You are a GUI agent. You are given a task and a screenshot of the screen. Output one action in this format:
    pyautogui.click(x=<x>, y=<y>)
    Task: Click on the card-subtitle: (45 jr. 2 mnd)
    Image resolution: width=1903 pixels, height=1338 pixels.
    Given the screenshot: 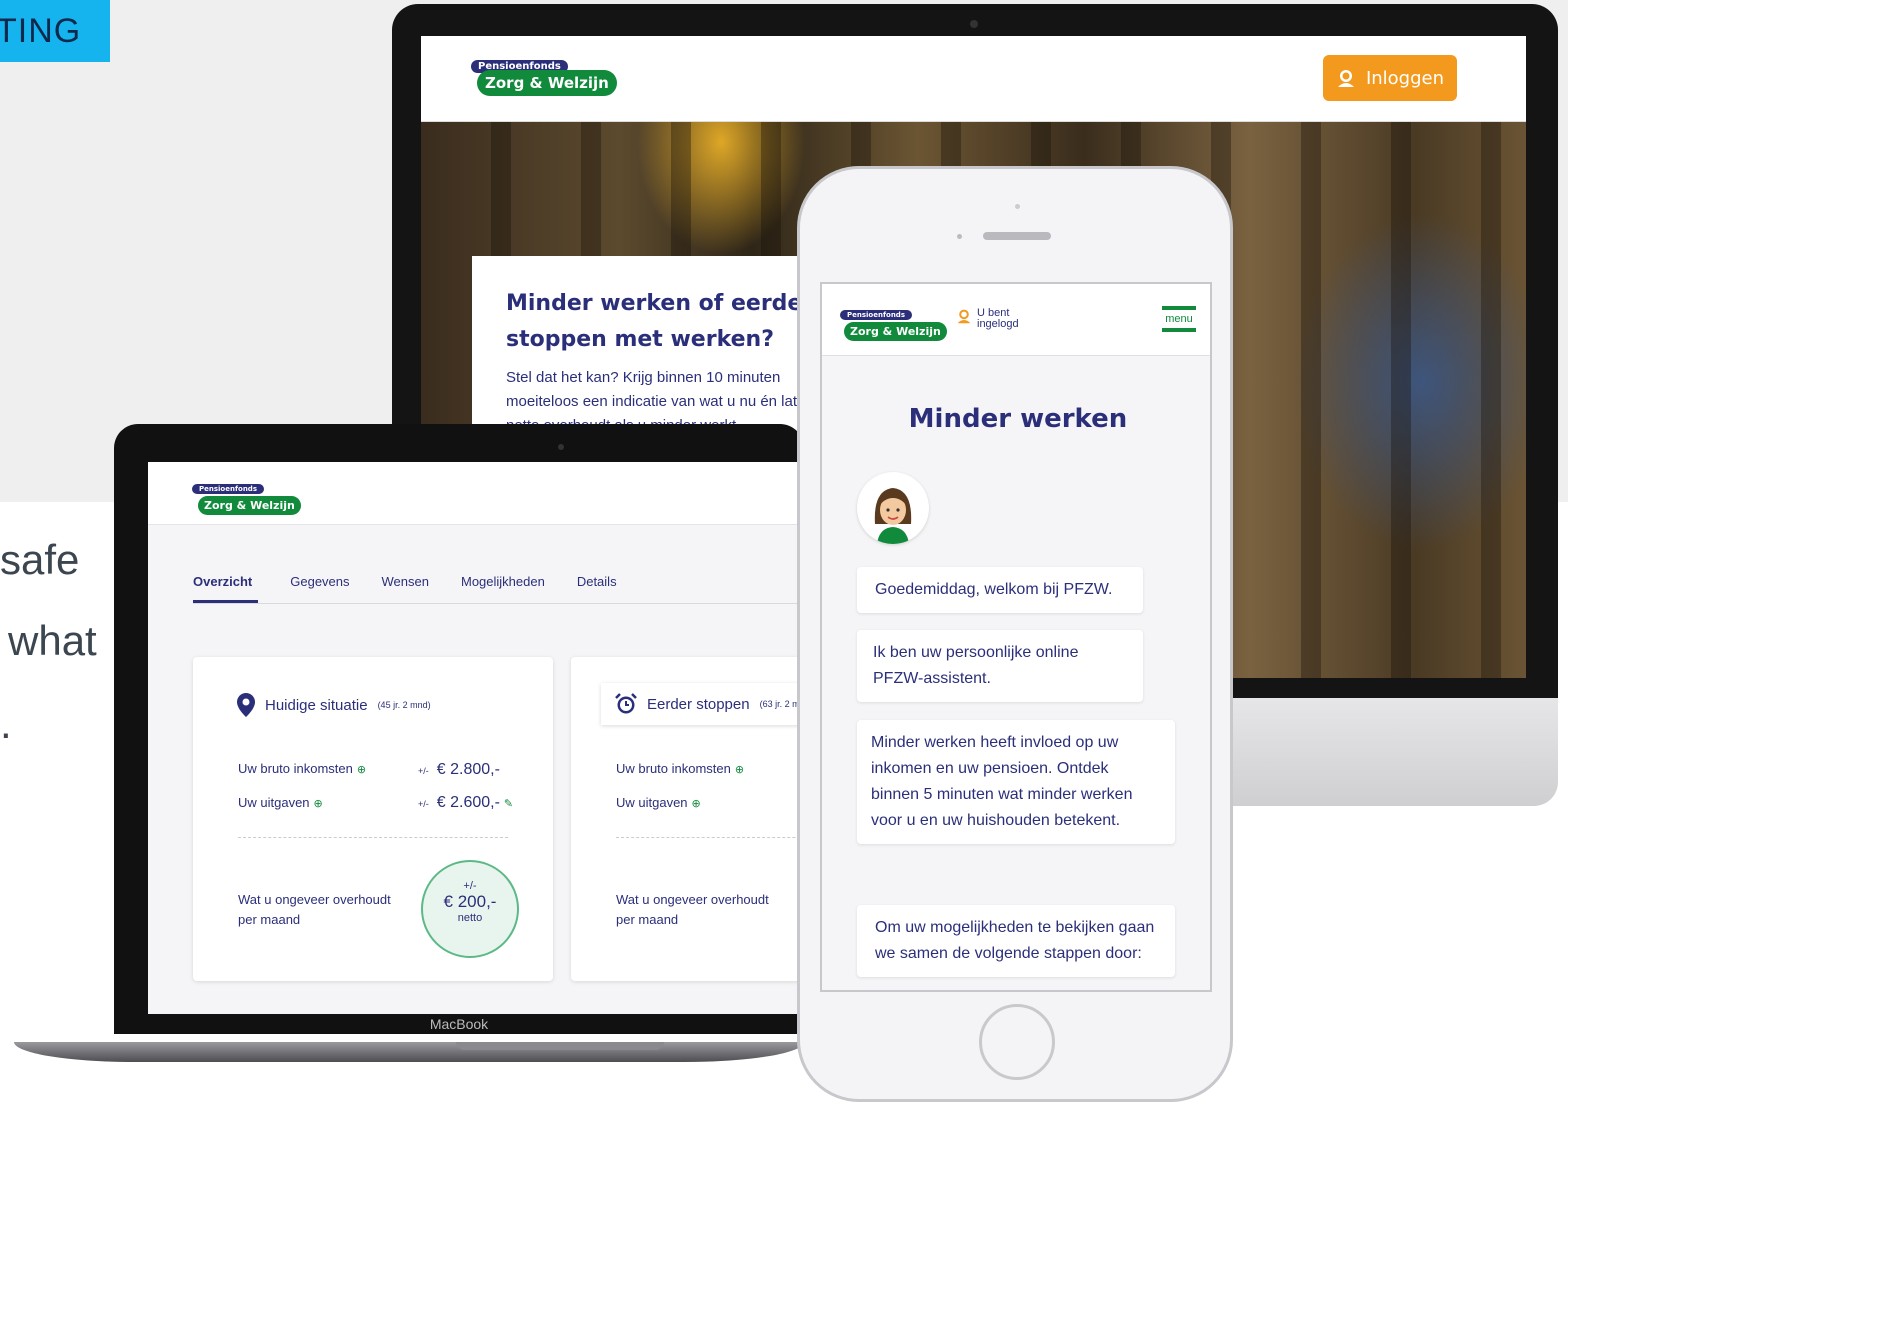 What is the action you would take?
    pyautogui.click(x=404, y=705)
    